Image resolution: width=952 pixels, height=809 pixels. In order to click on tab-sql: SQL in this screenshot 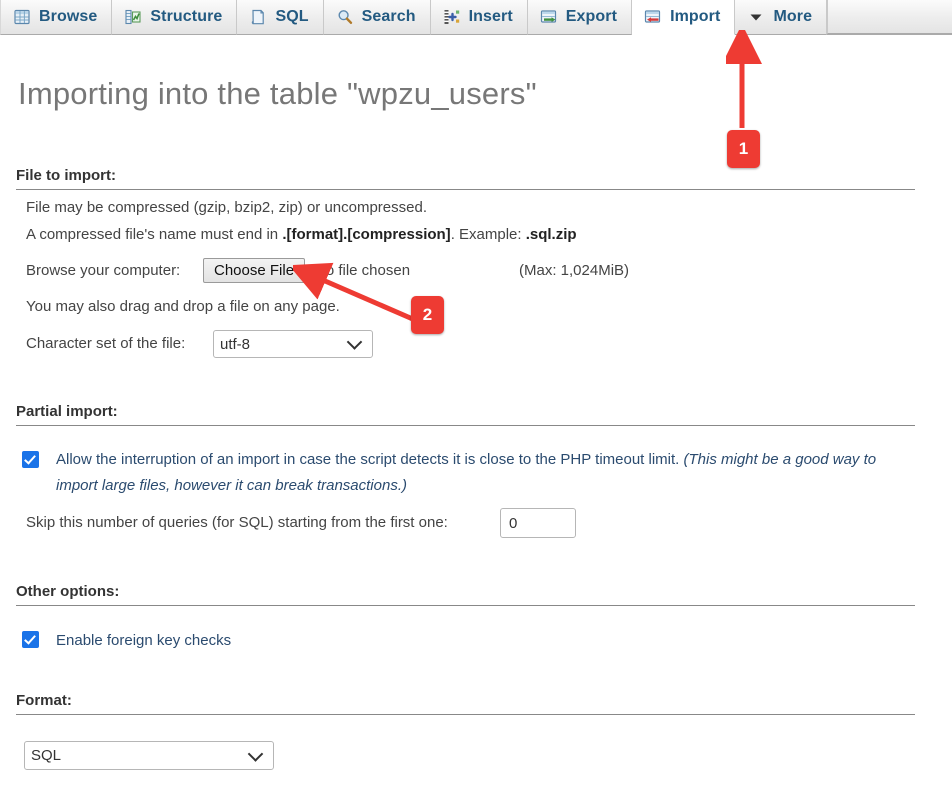, I will do `click(280, 17)`.